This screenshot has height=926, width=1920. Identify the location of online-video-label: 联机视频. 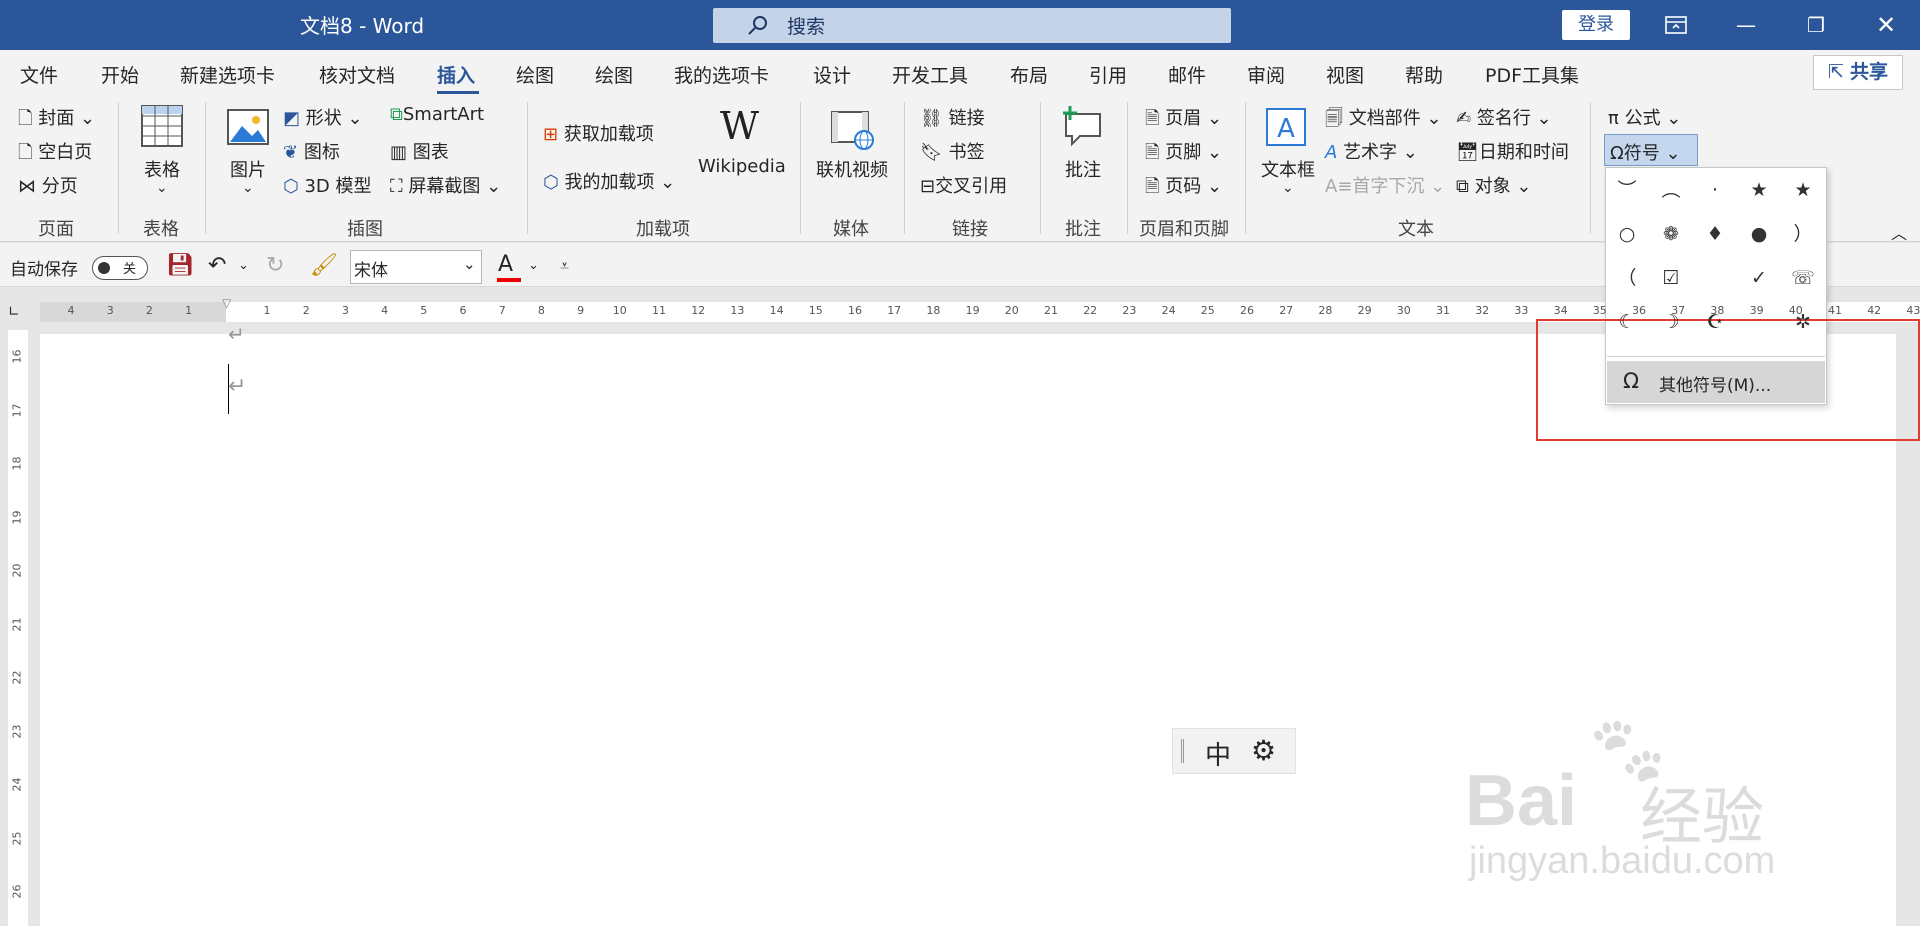
(852, 169).